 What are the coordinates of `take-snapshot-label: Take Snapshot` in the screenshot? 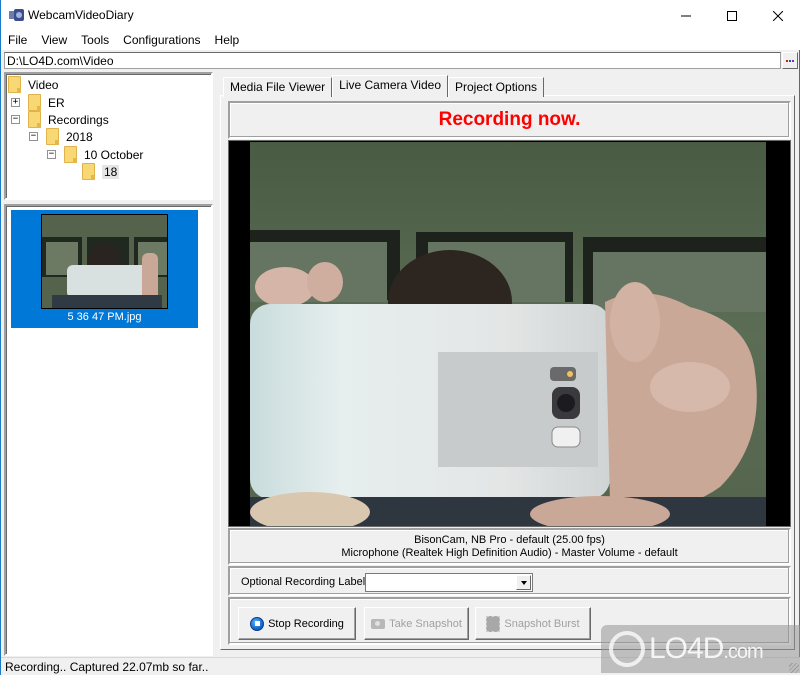 It's located at (425, 623).